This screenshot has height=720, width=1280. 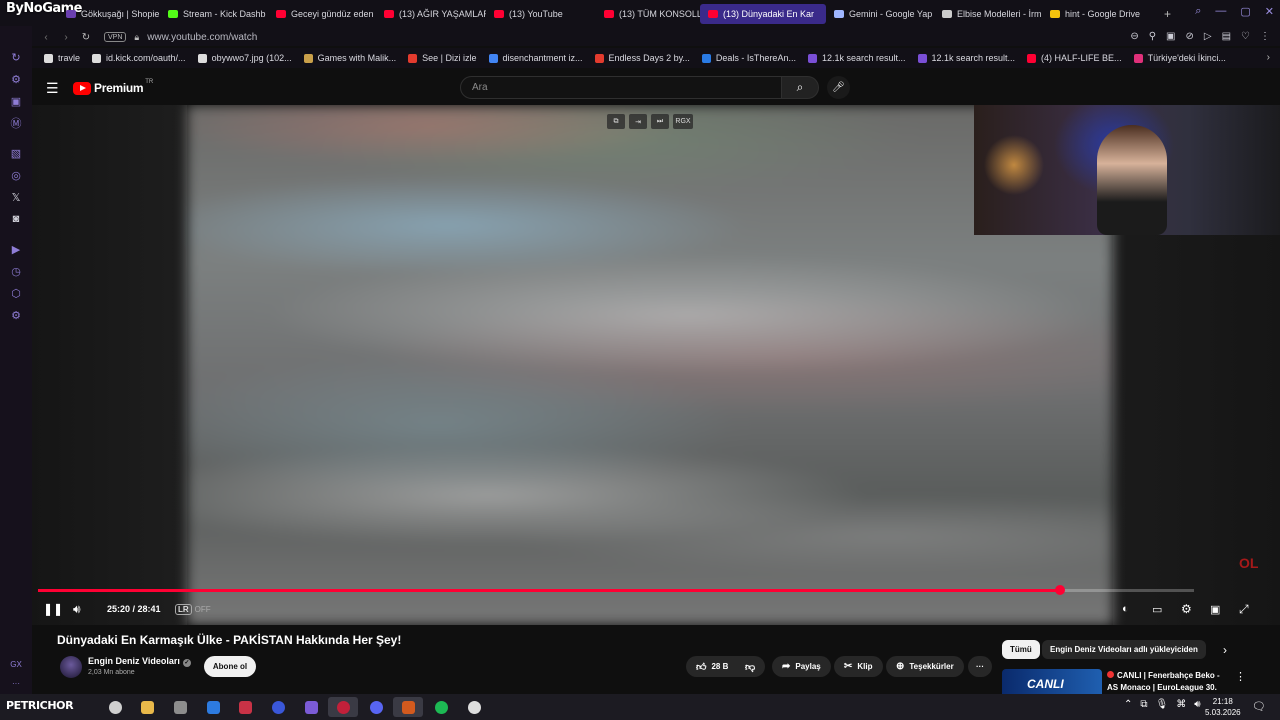 What do you see at coordinates (1059, 590) in the screenshot?
I see `progress-scrubber` at bounding box center [1059, 590].